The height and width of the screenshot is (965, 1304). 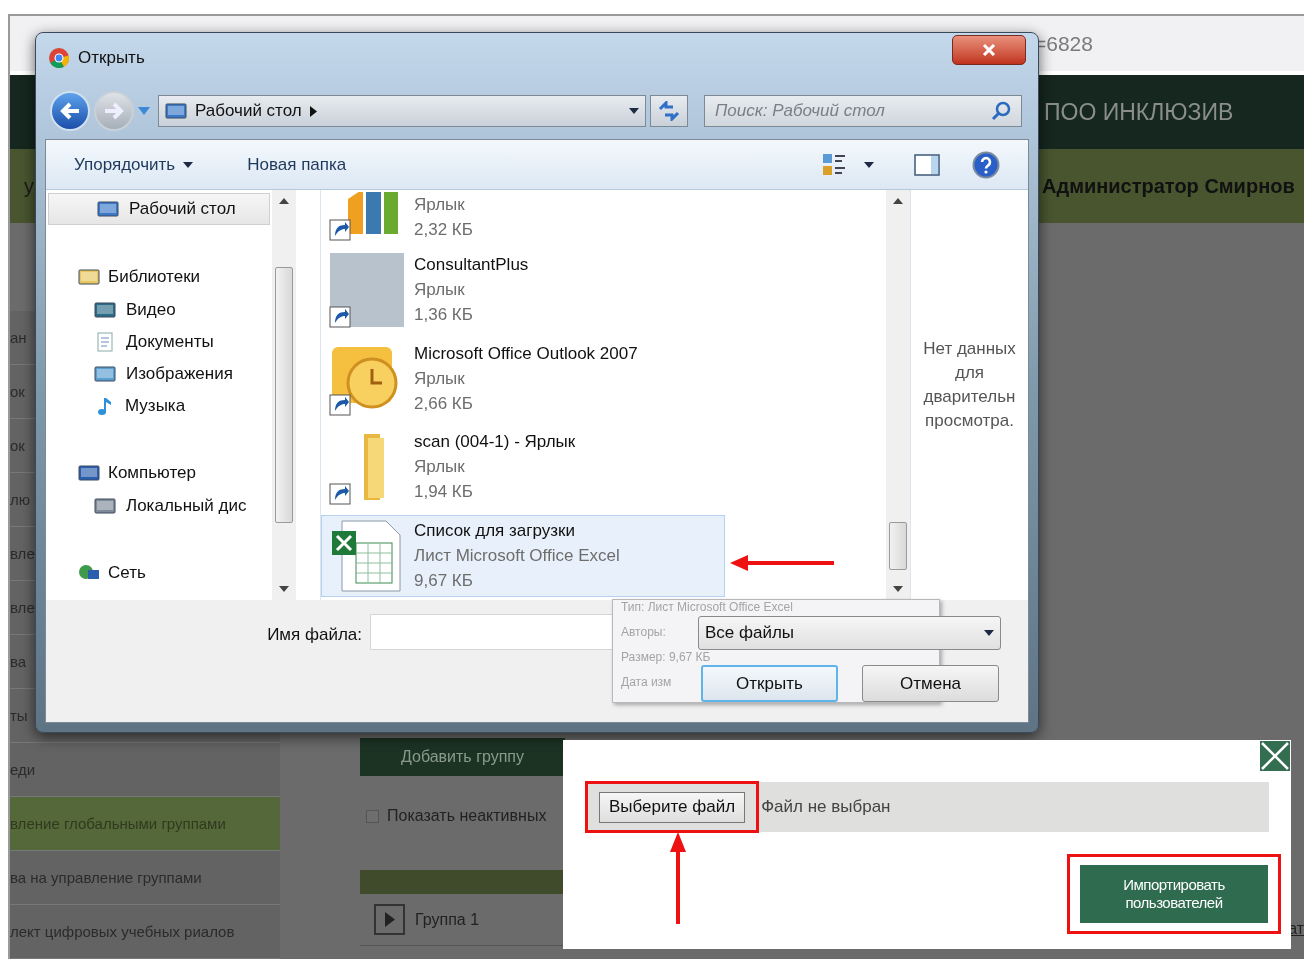 I want to click on nav-tree-item: Документы, so click(x=159, y=342).